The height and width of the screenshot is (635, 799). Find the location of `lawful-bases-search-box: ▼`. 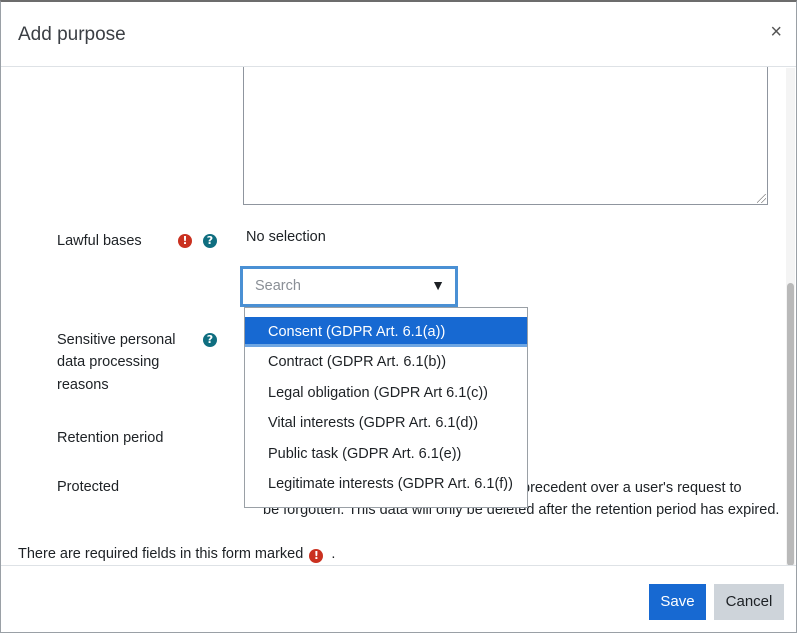

lawful-bases-search-box: ▼ is located at coordinates (349, 286).